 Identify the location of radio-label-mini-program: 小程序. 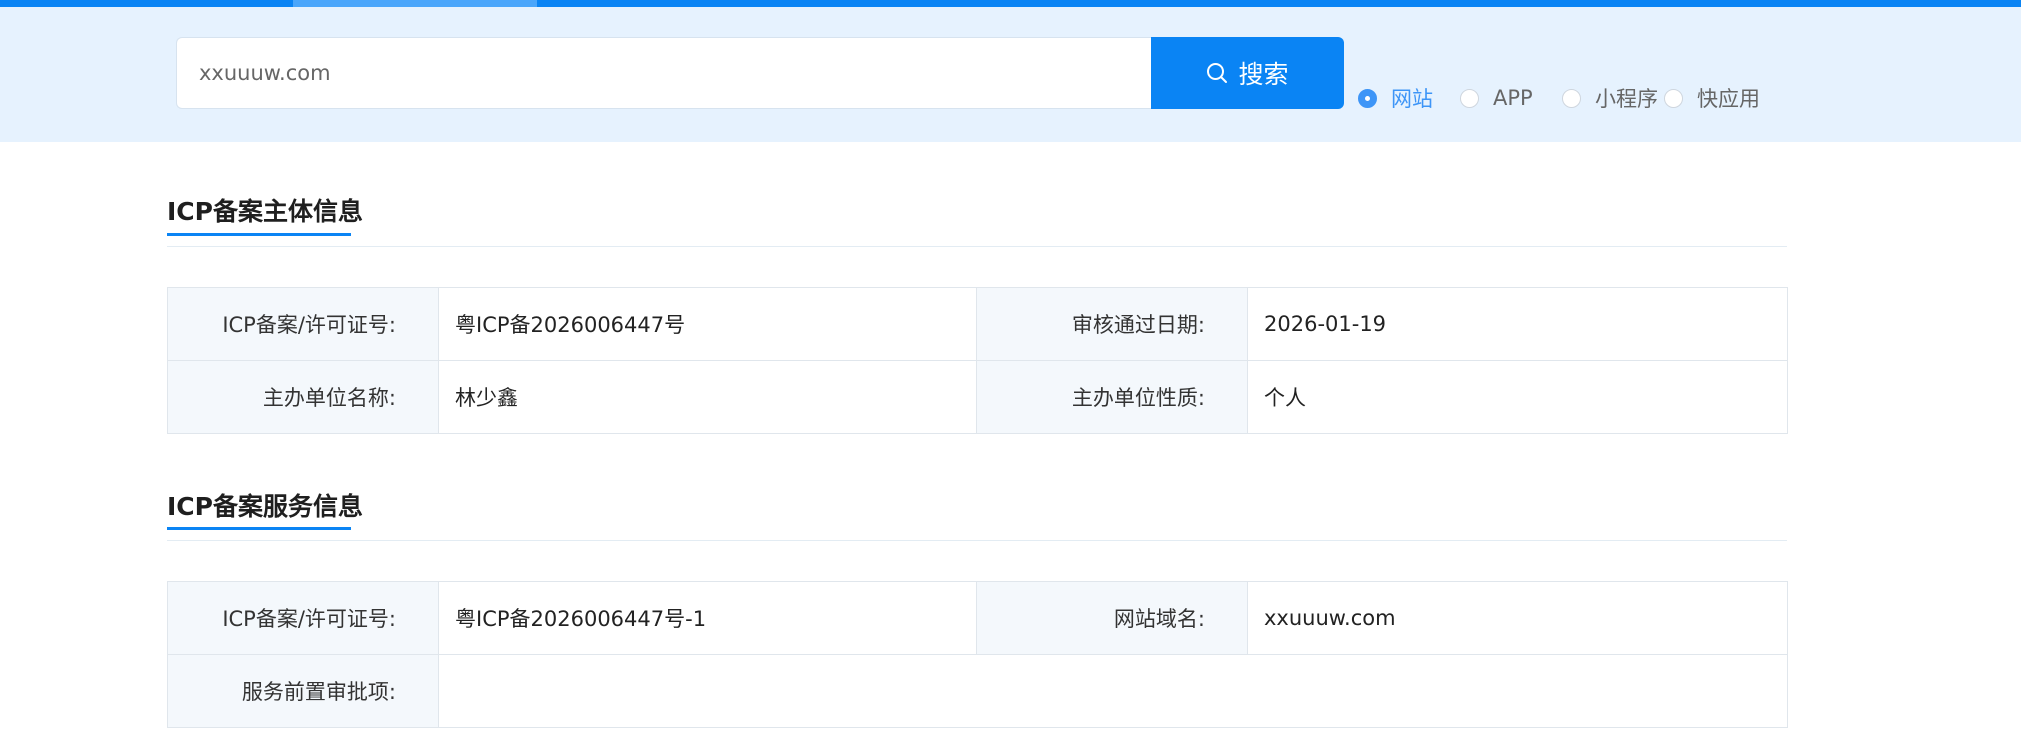
(1626, 99).